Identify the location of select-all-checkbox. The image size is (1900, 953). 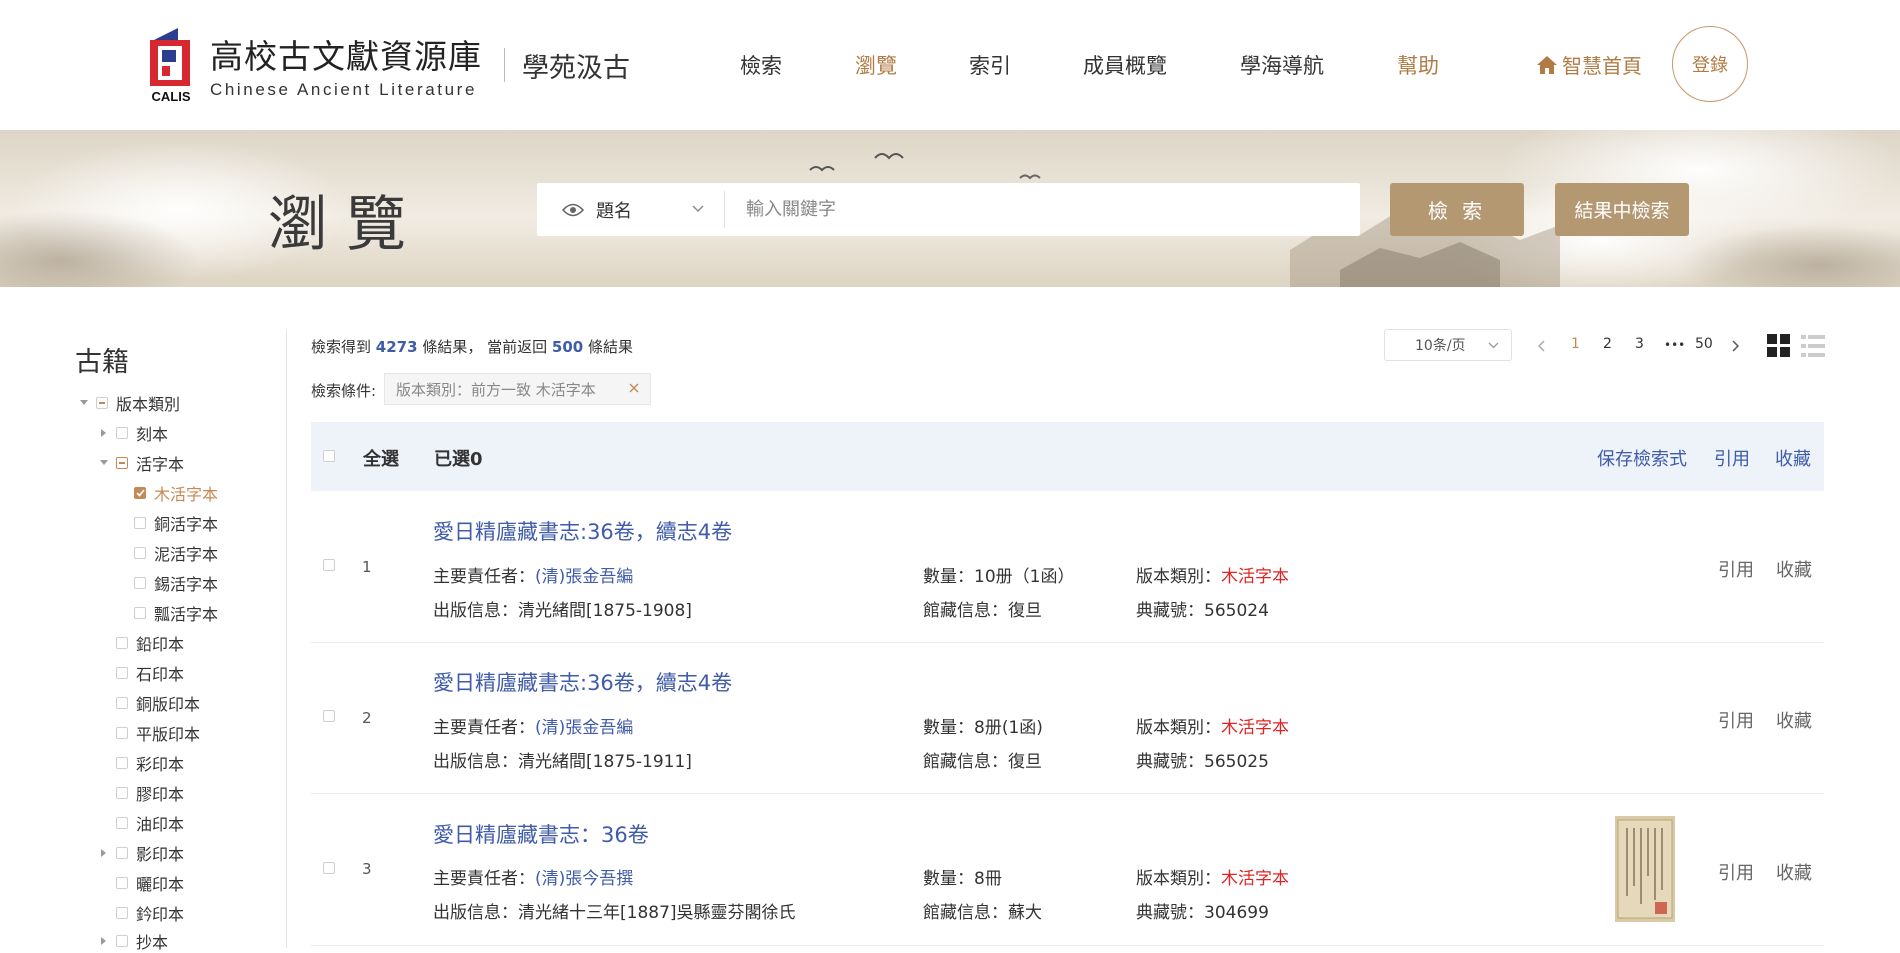
(329, 456).